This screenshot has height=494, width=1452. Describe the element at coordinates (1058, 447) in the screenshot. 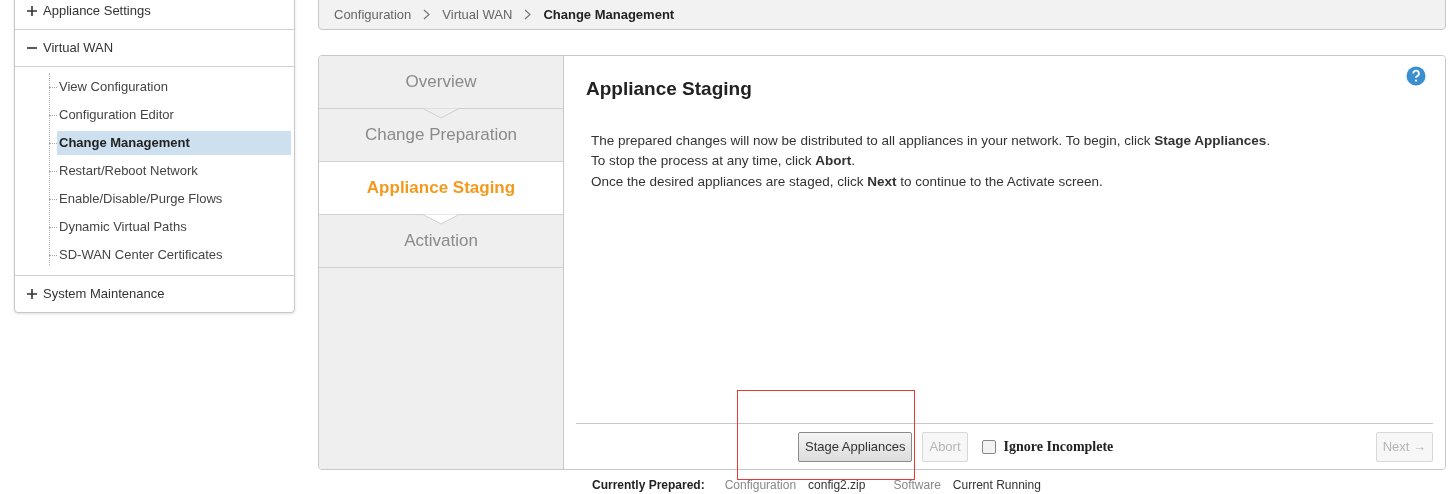

I see `checkbox-label: Ignore Incomplete` at that location.